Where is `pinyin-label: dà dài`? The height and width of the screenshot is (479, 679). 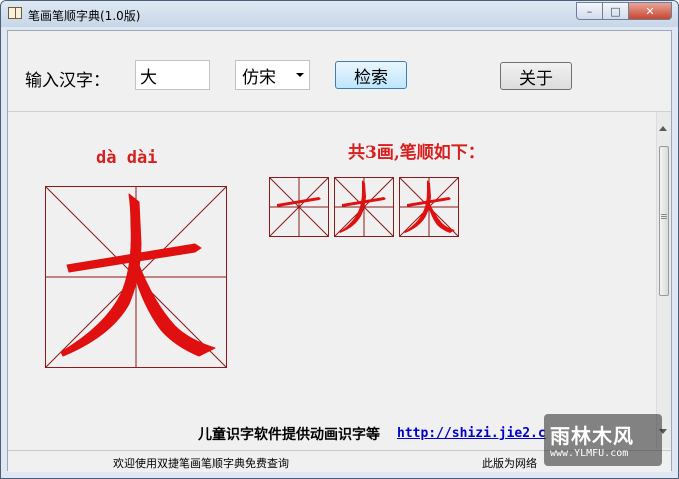 pinyin-label: dà dài is located at coordinates (127, 158).